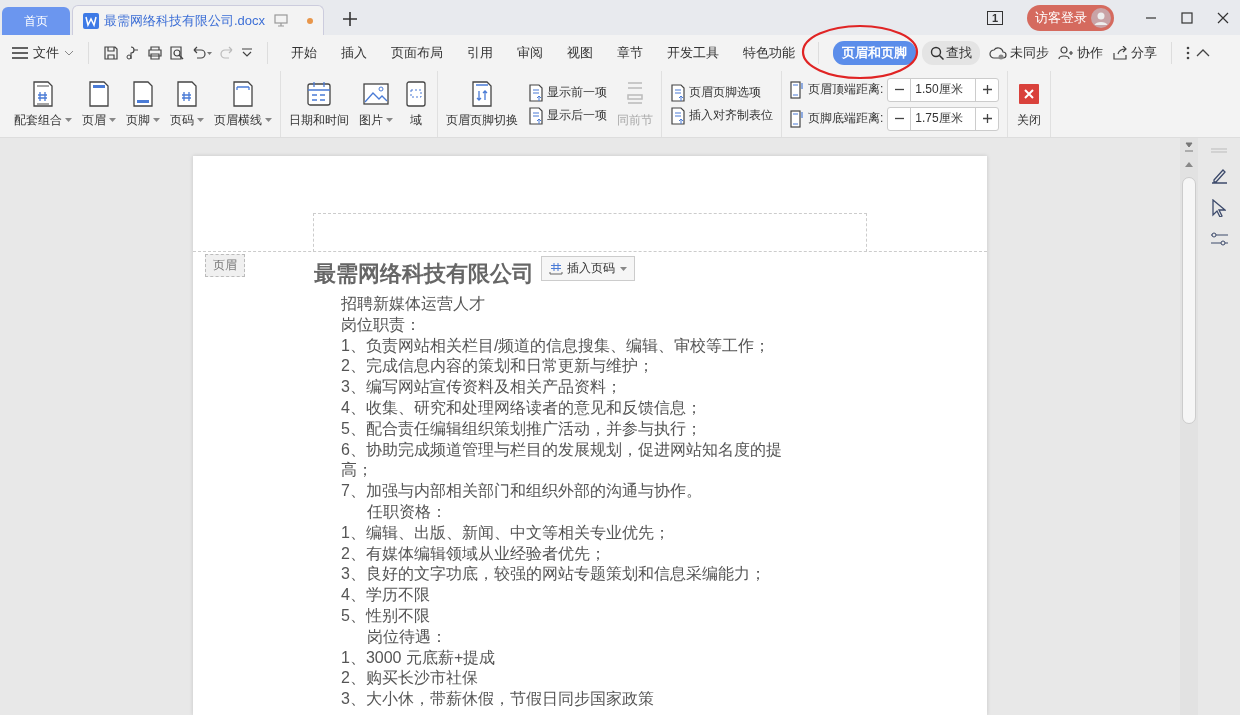  I want to click on ribbon-tab: 开始, so click(304, 53).